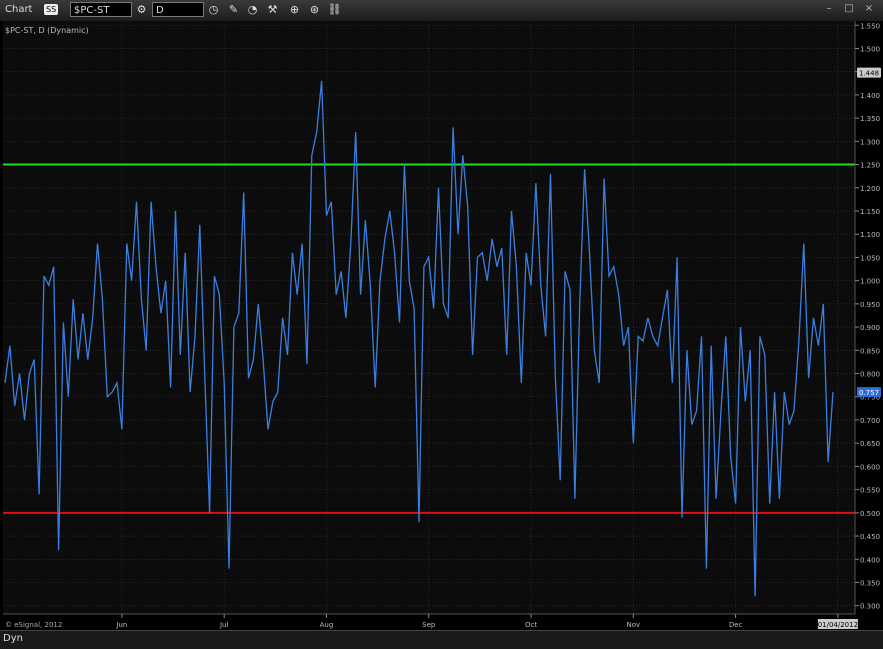  I want to click on y-tick-label: 0.700, so click(870, 421).